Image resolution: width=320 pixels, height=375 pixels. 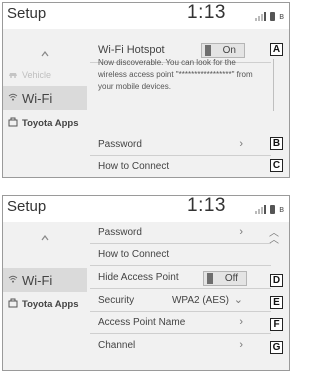 What do you see at coordinates (131, 50) in the screenshot?
I see `wifi-hotspot-label: Wi-Fi Hotspot` at bounding box center [131, 50].